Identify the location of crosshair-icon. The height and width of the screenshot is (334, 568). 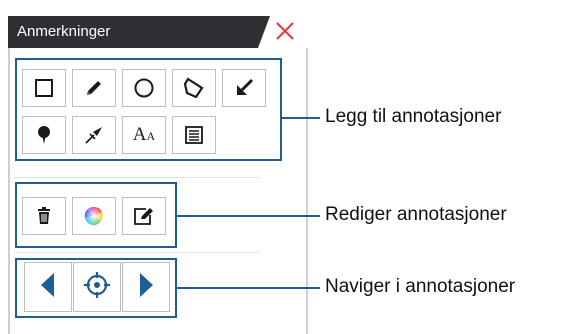
(97, 287).